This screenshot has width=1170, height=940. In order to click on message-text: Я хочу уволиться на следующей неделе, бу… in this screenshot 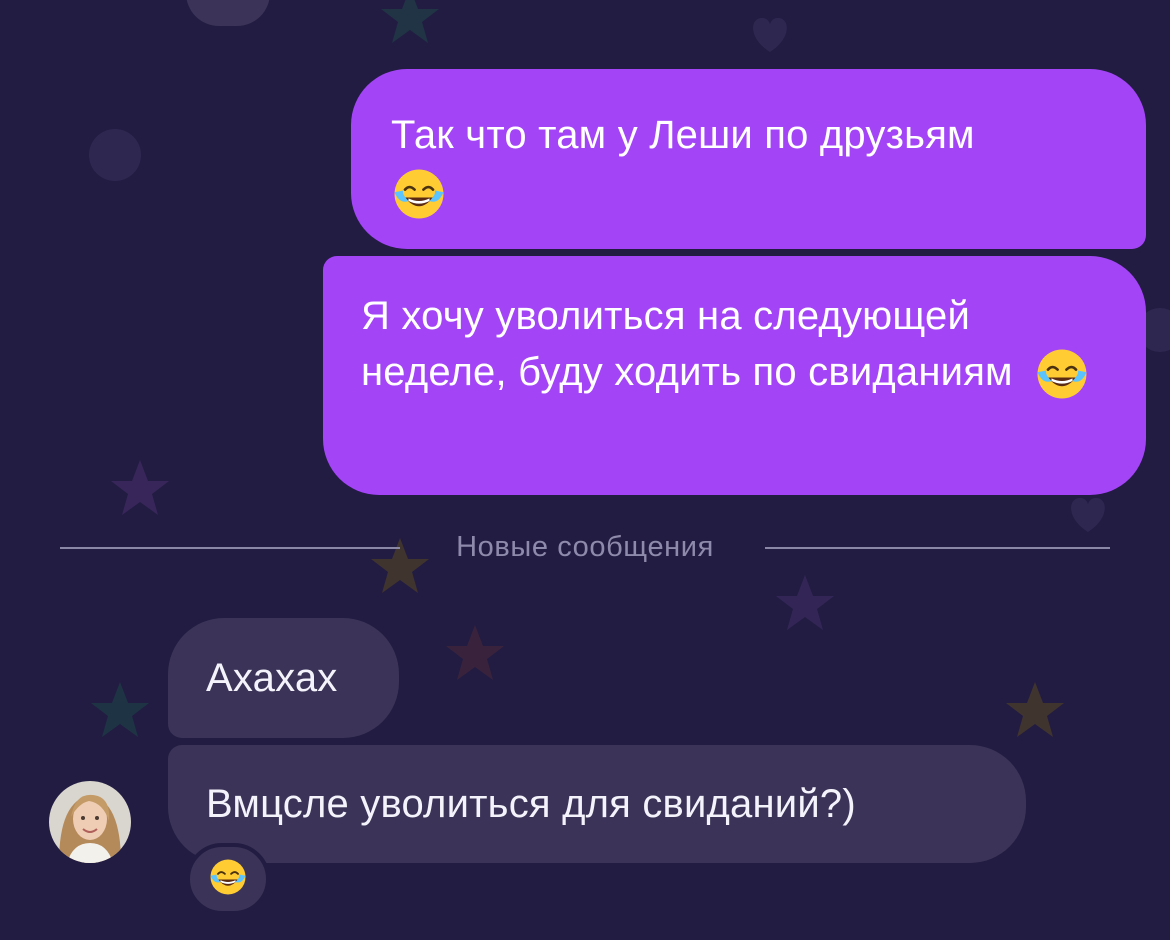, I will do `click(687, 344)`.